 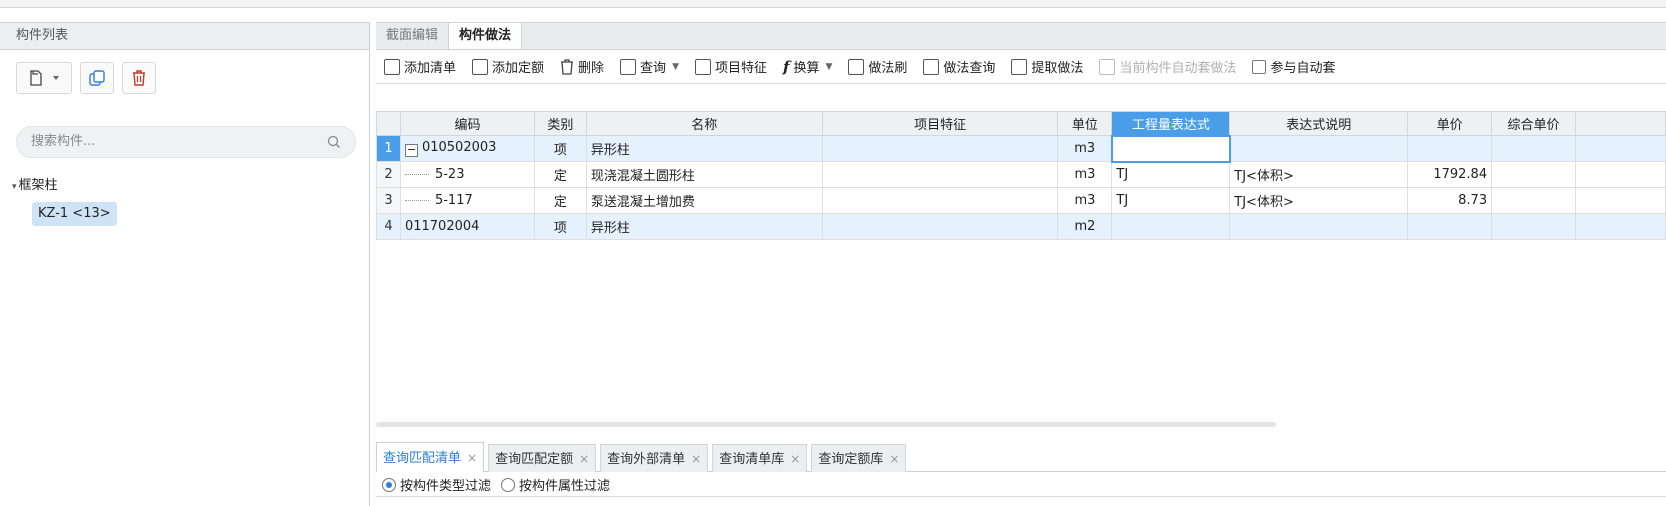 What do you see at coordinates (467, 226) in the screenshot?
I see `cell-code: 011702004` at bounding box center [467, 226].